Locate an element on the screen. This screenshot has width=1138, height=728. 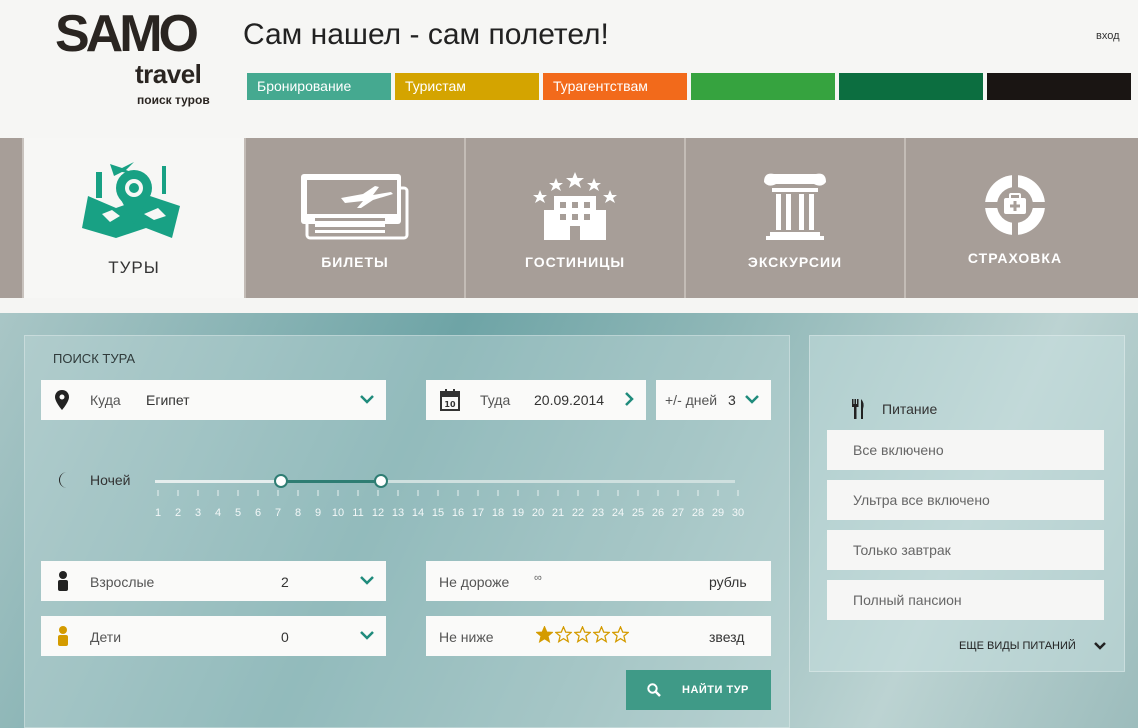
children-label: Дети is located at coordinates (106, 637).